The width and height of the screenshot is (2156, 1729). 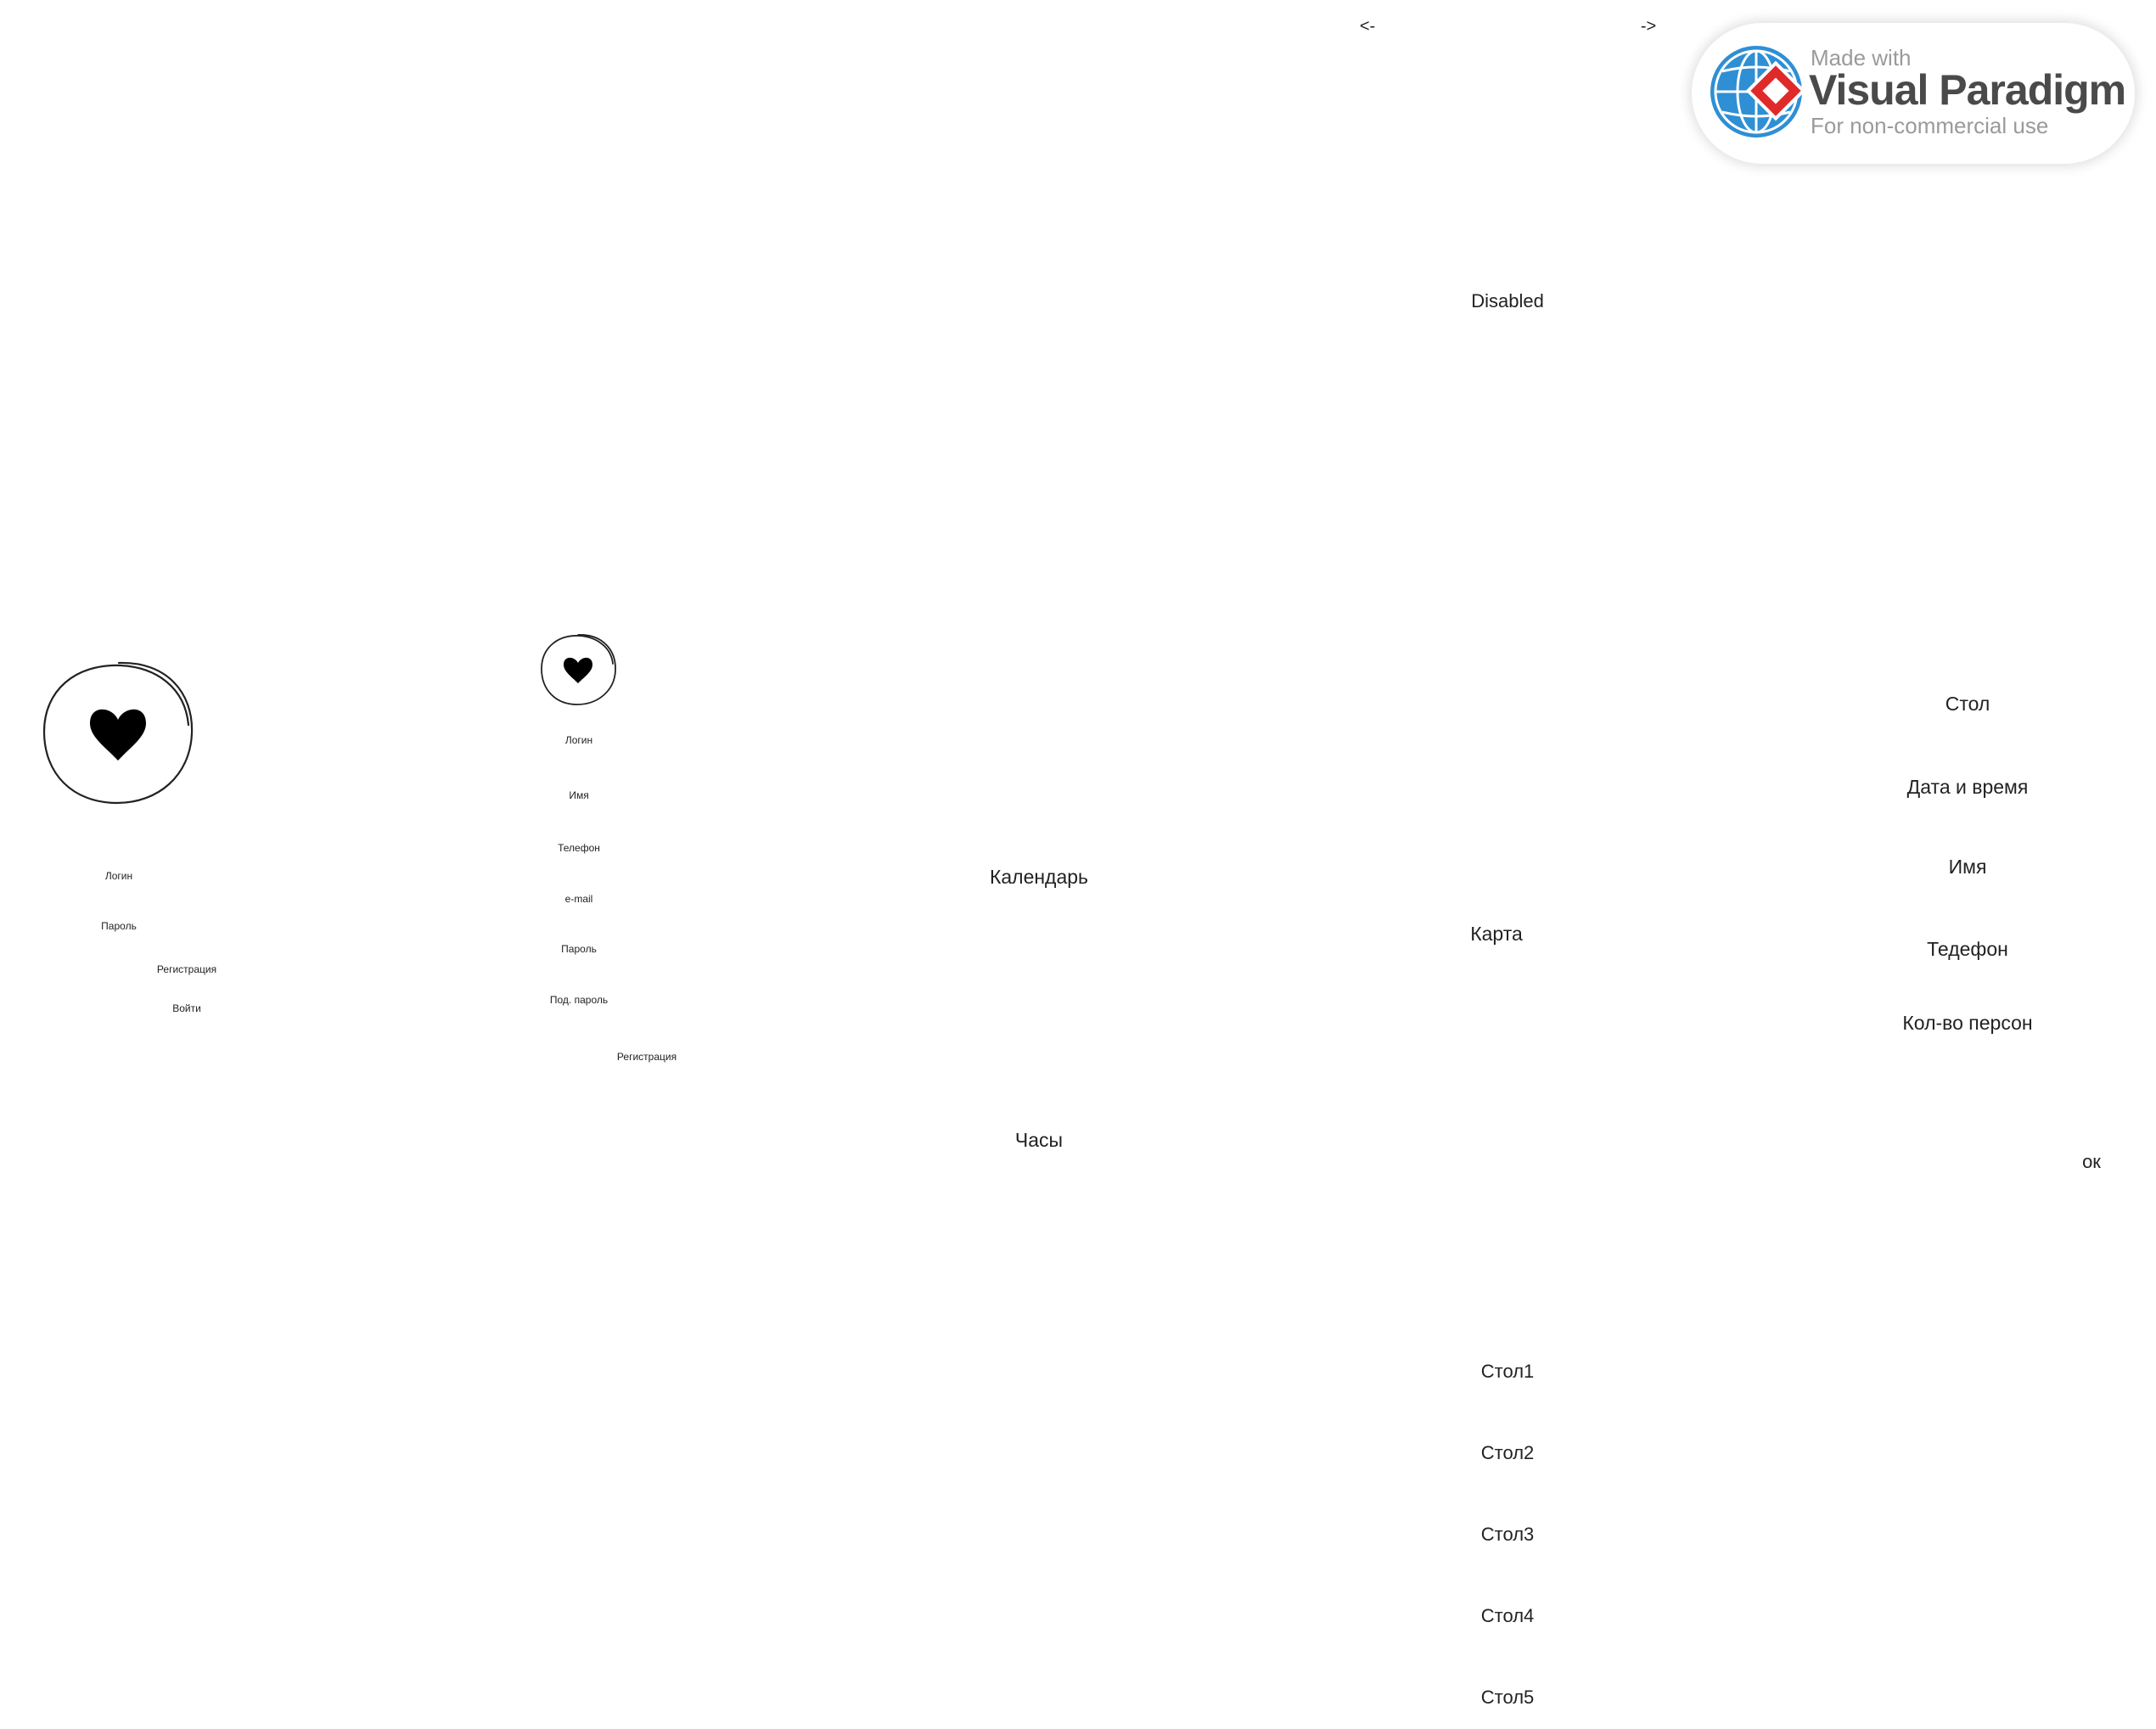 I want to click on reg-password-field: Пароль, so click(x=579, y=949).